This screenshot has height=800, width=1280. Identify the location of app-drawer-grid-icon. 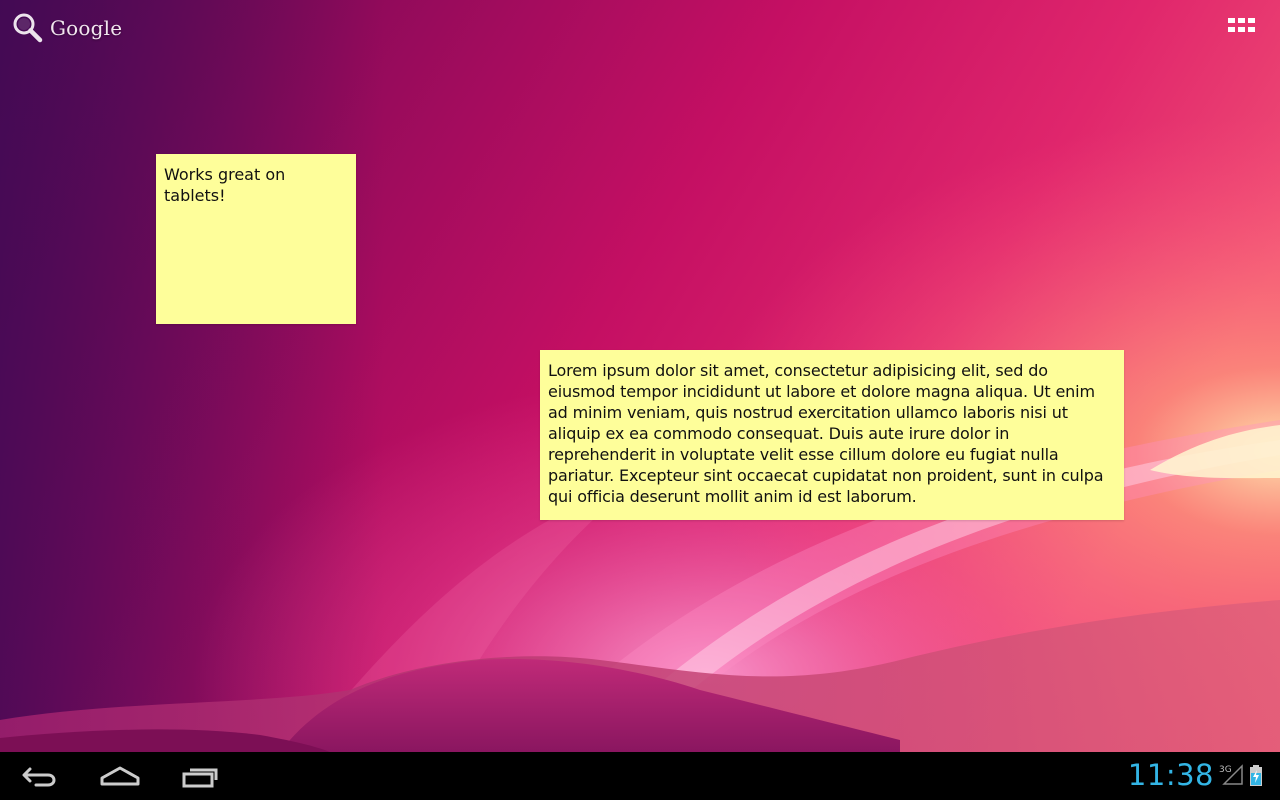
(1243, 29).